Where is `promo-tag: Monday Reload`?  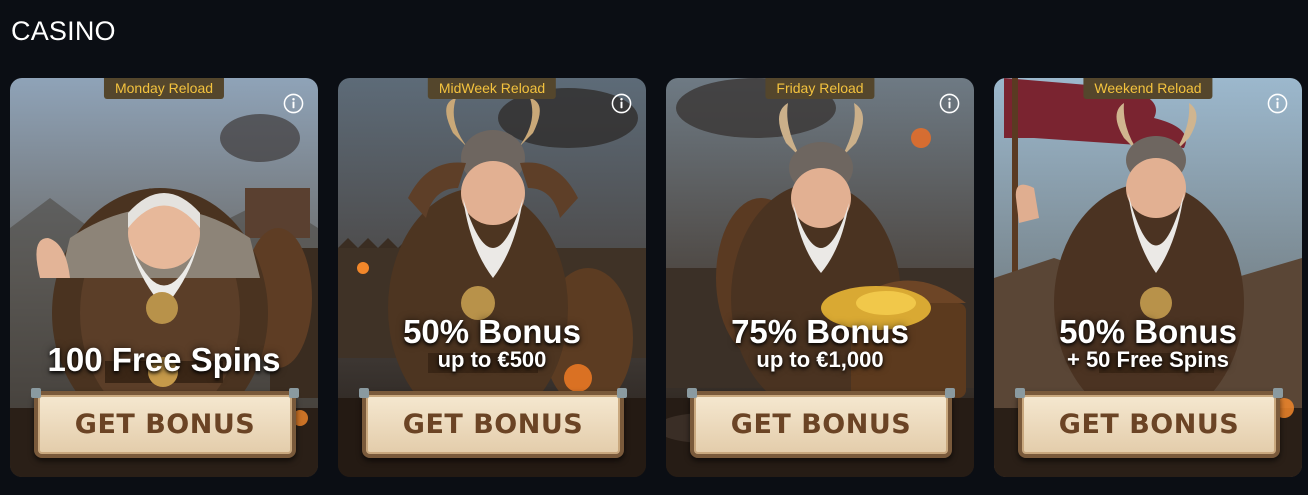 promo-tag: Monday Reload is located at coordinates (164, 88).